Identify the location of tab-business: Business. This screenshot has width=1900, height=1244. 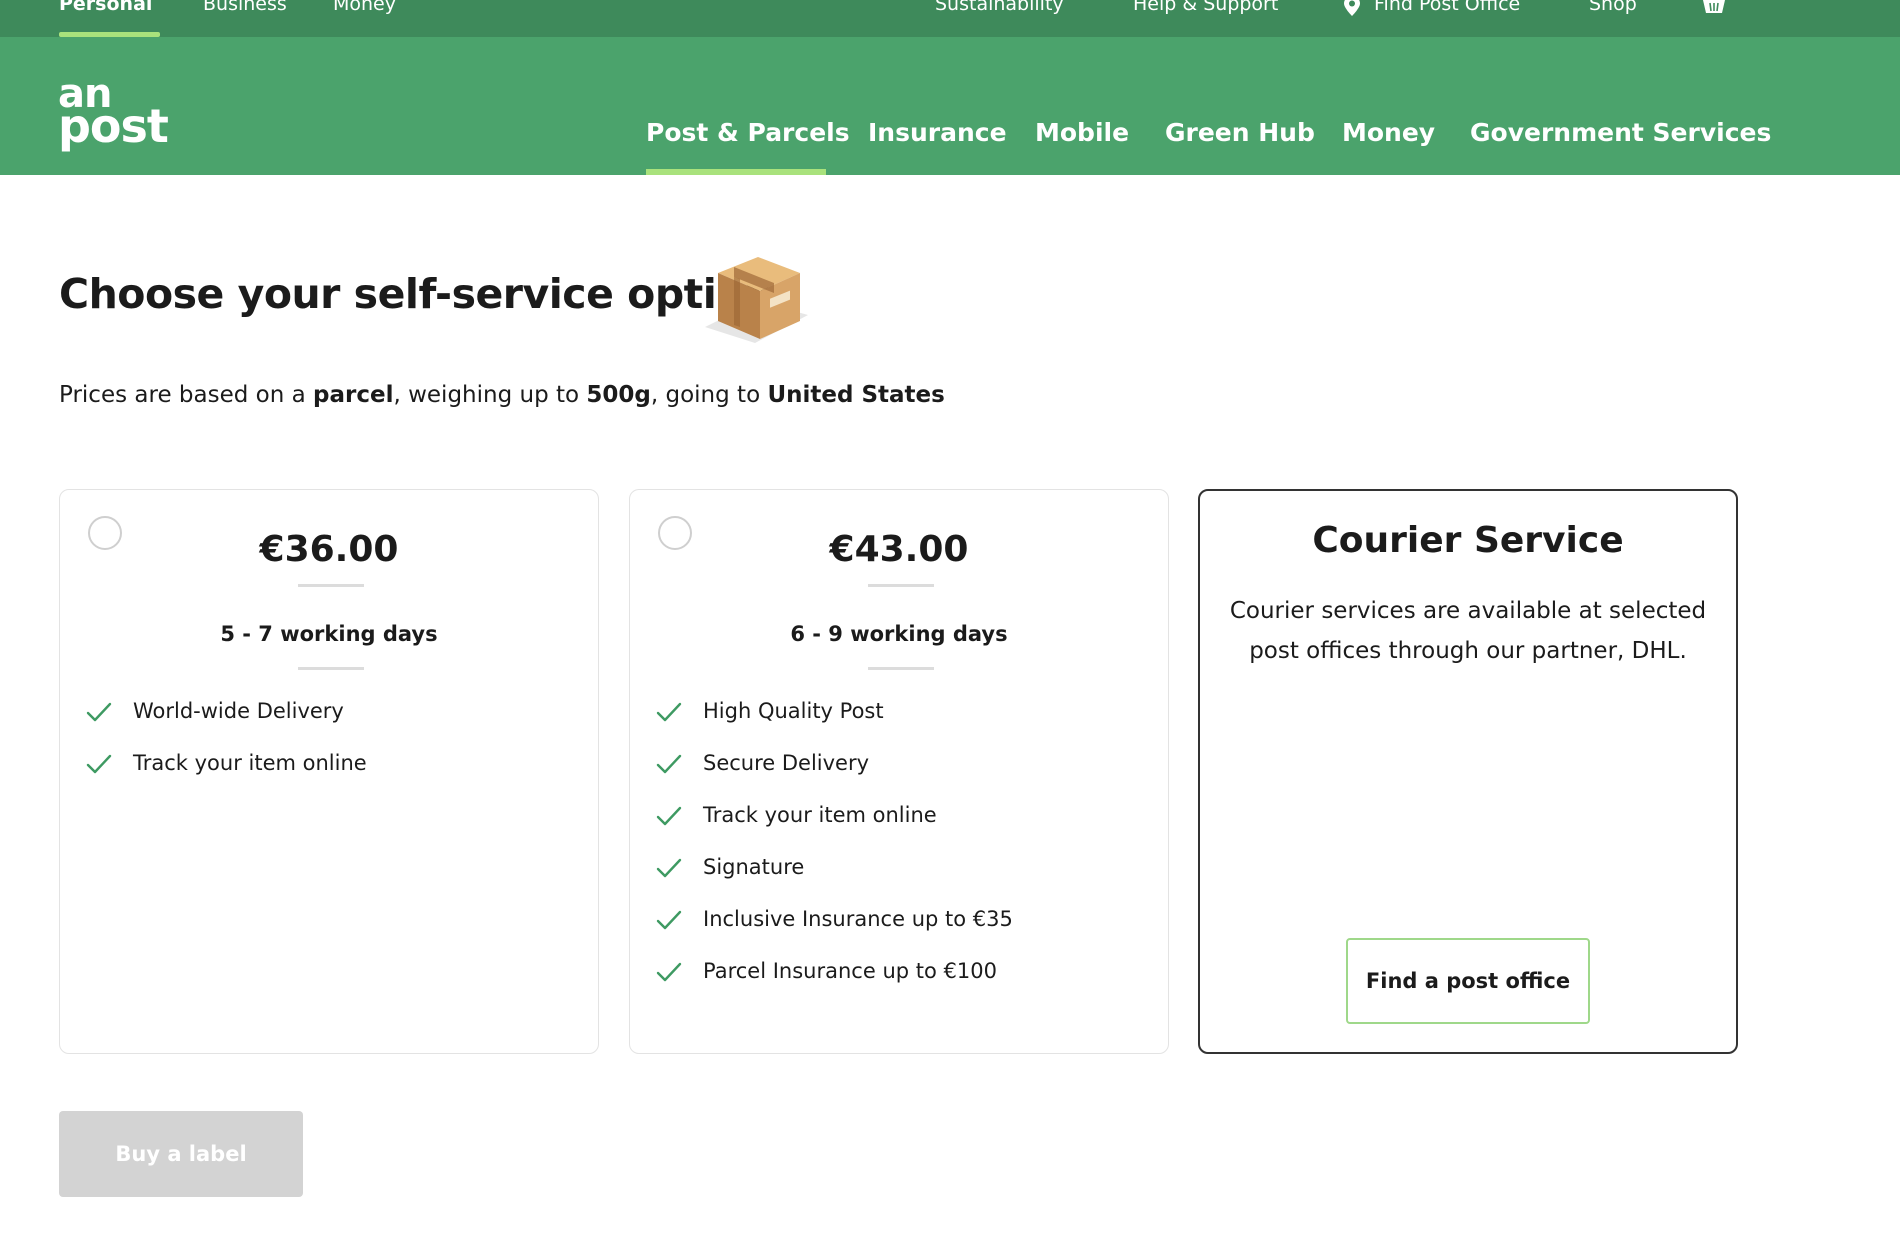
(245, 8).